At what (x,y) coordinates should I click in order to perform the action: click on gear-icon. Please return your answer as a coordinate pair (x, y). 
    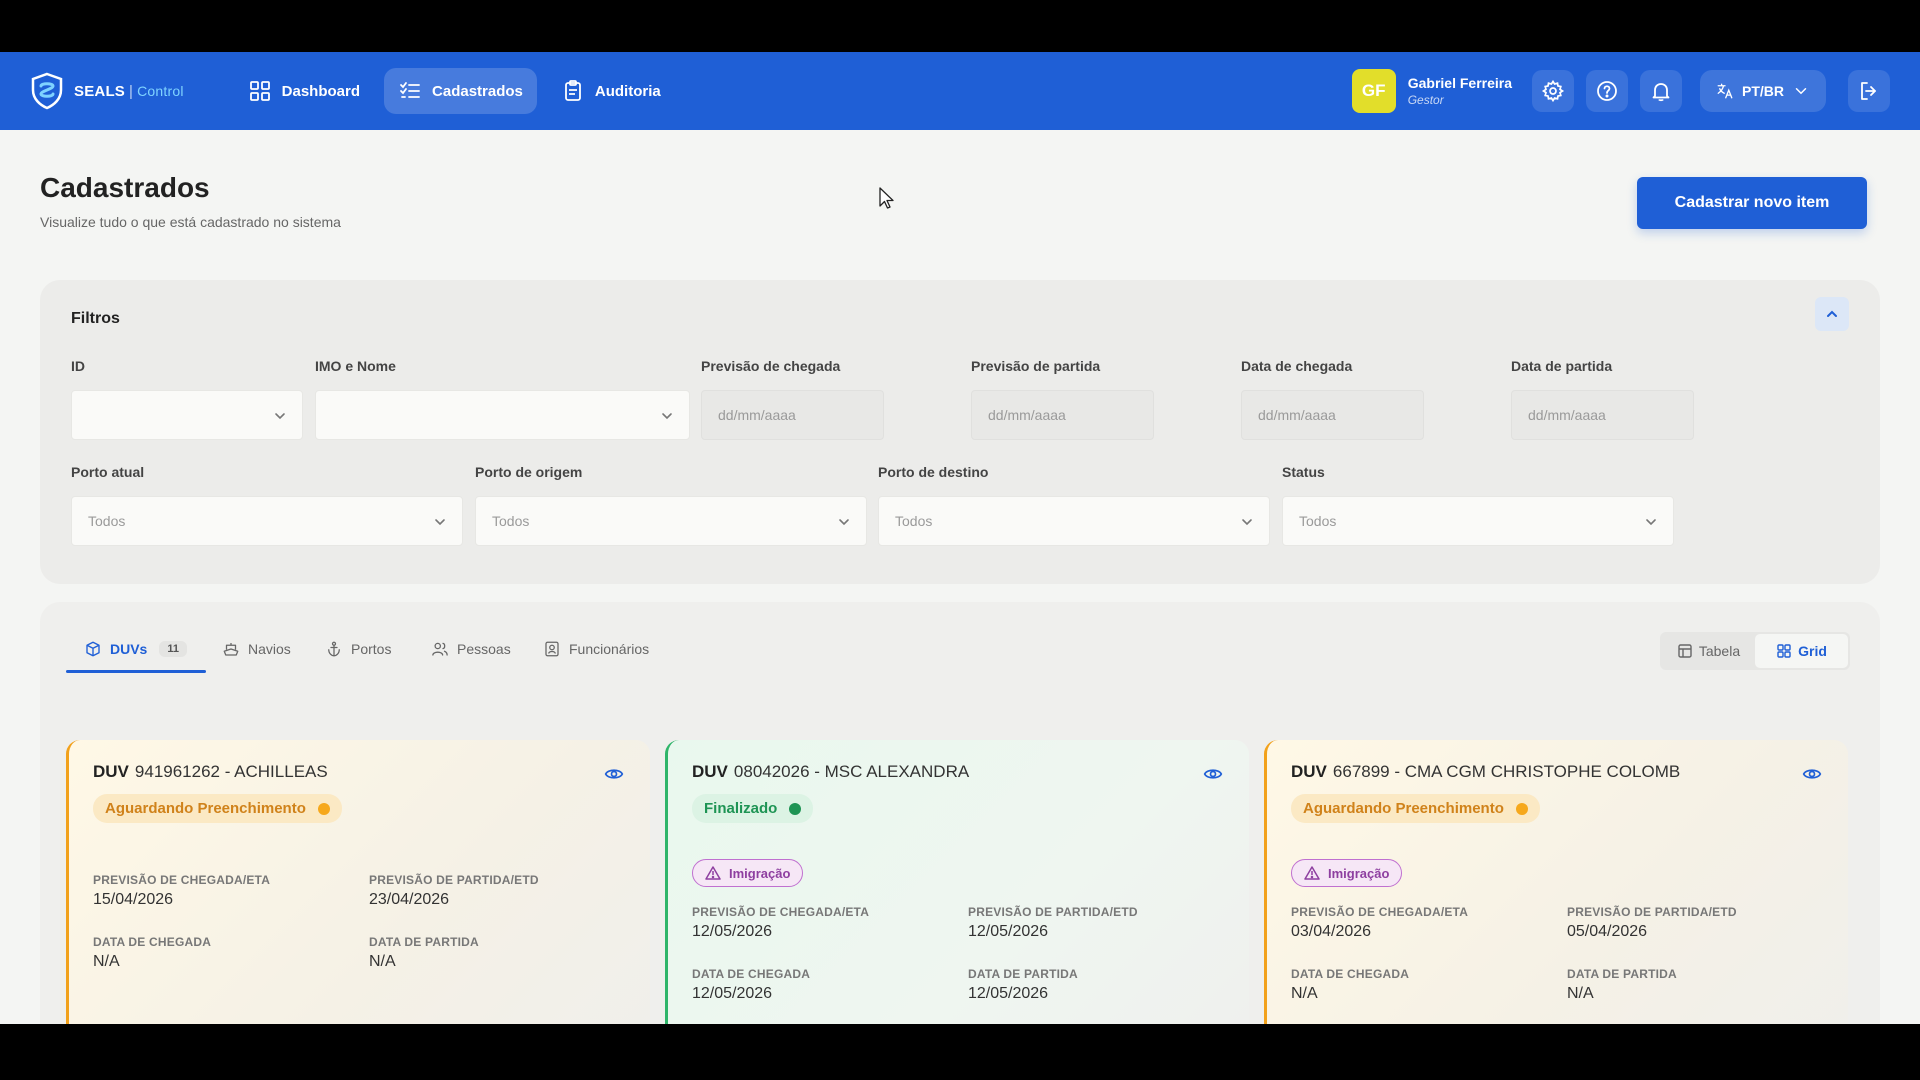
    Looking at the image, I should click on (1553, 91).